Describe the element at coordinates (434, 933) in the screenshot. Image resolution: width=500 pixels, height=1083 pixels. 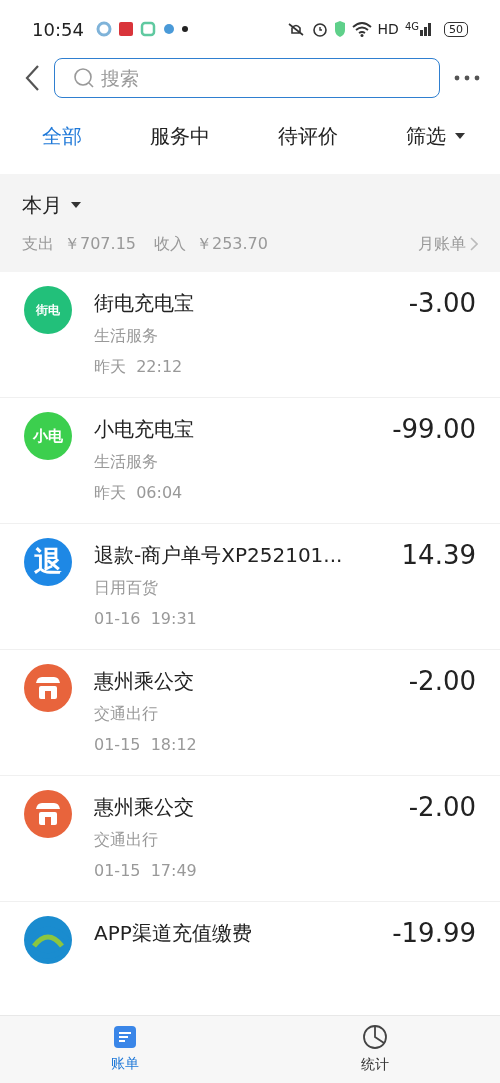
I see `transaction-amount: -19.99` at that location.